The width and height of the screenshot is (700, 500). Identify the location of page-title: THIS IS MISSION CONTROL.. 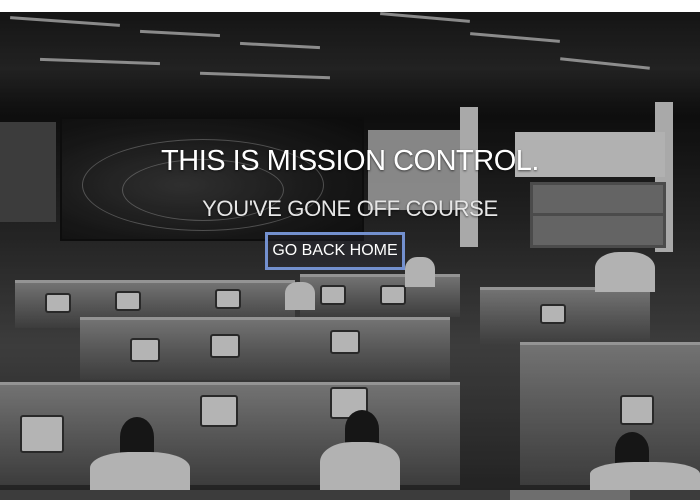
(350, 161).